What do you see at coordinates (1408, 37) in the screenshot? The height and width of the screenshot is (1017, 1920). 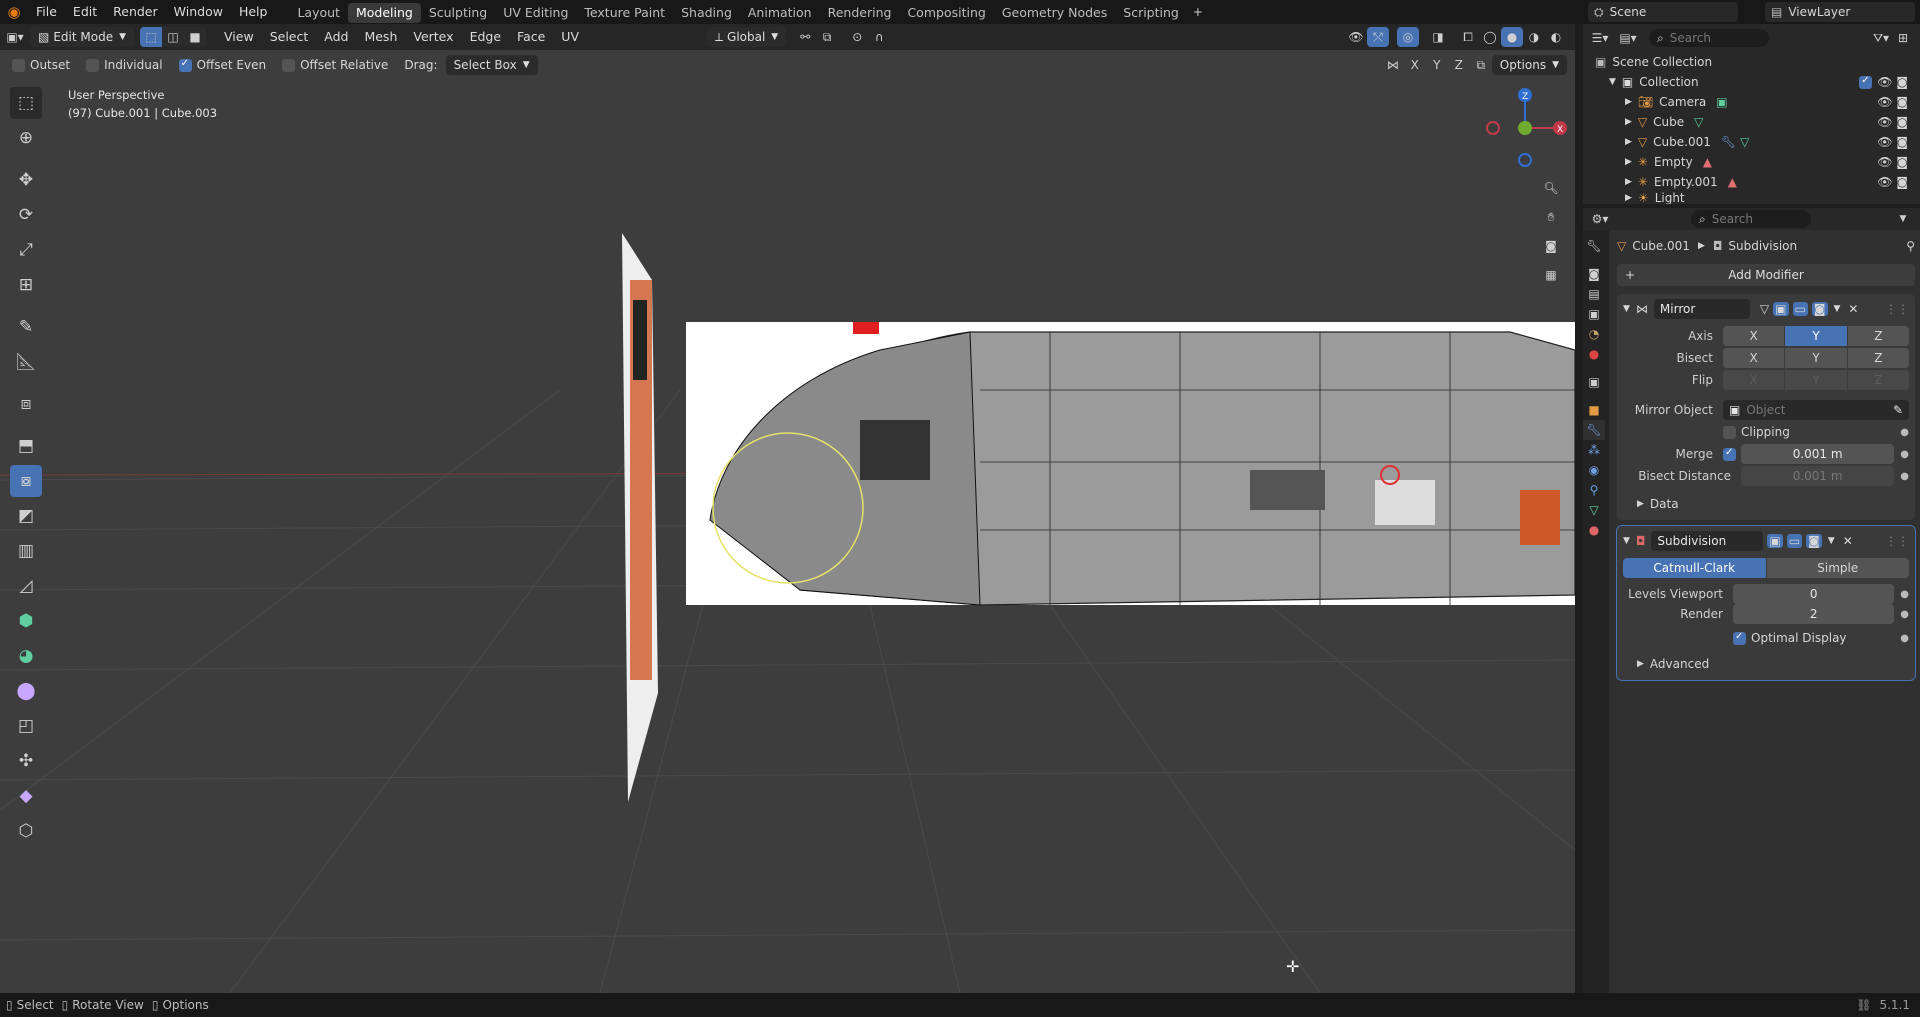 I see `overlays-icon: ◎` at bounding box center [1408, 37].